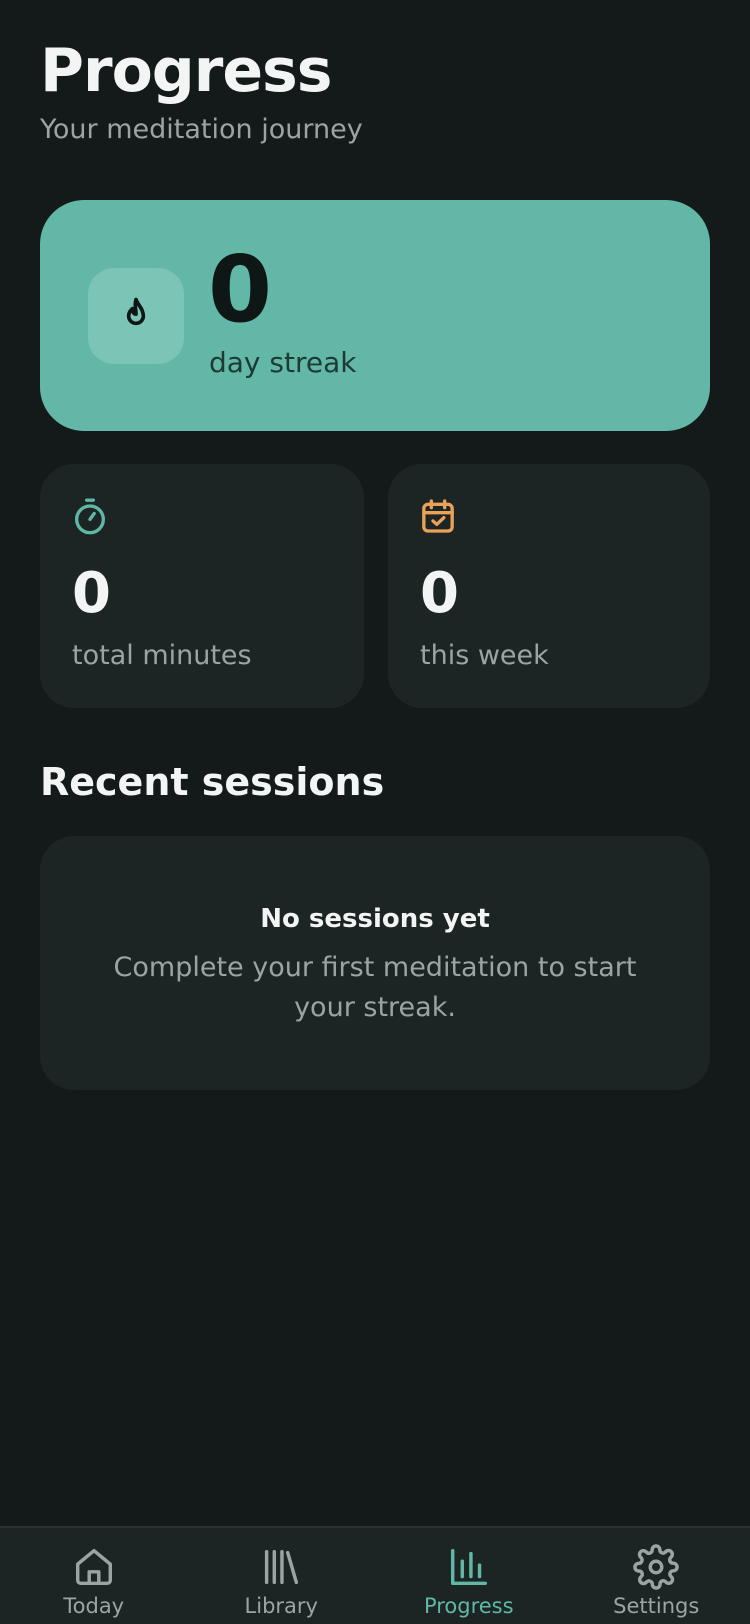 Image resolution: width=750 pixels, height=1624 pixels. What do you see at coordinates (202, 586) in the screenshot?
I see `stat-card-total-minutes: 0 total minutes` at bounding box center [202, 586].